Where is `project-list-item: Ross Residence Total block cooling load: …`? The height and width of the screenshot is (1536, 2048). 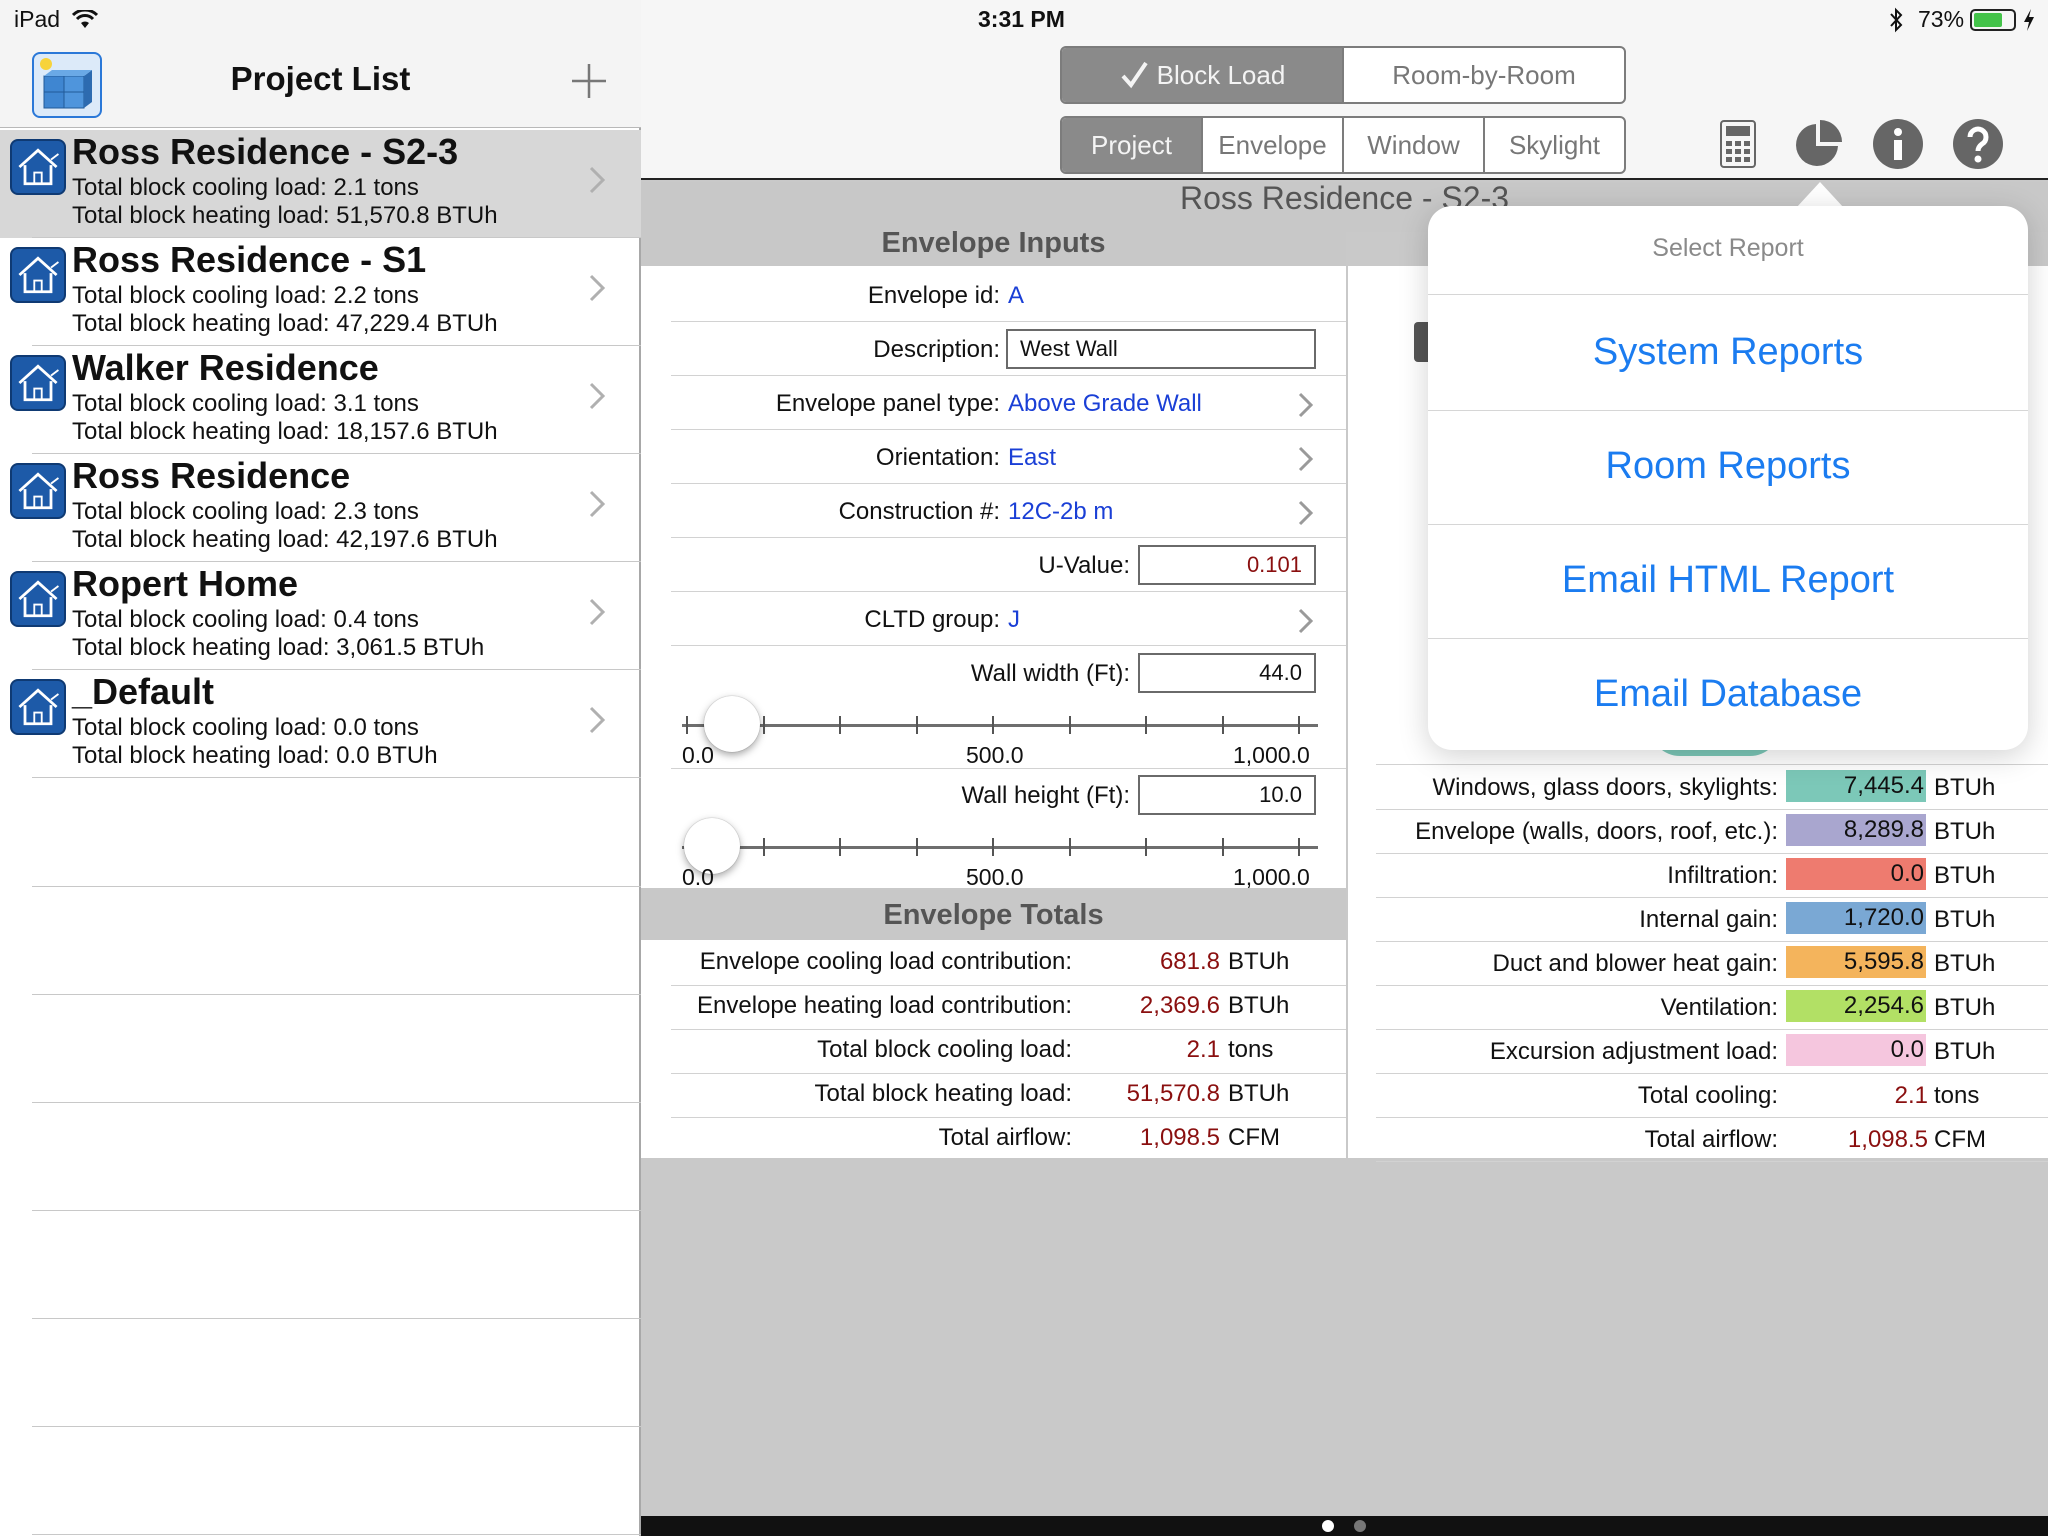 project-list-item: Ross Residence Total block cooling load: … is located at coordinates (320, 508).